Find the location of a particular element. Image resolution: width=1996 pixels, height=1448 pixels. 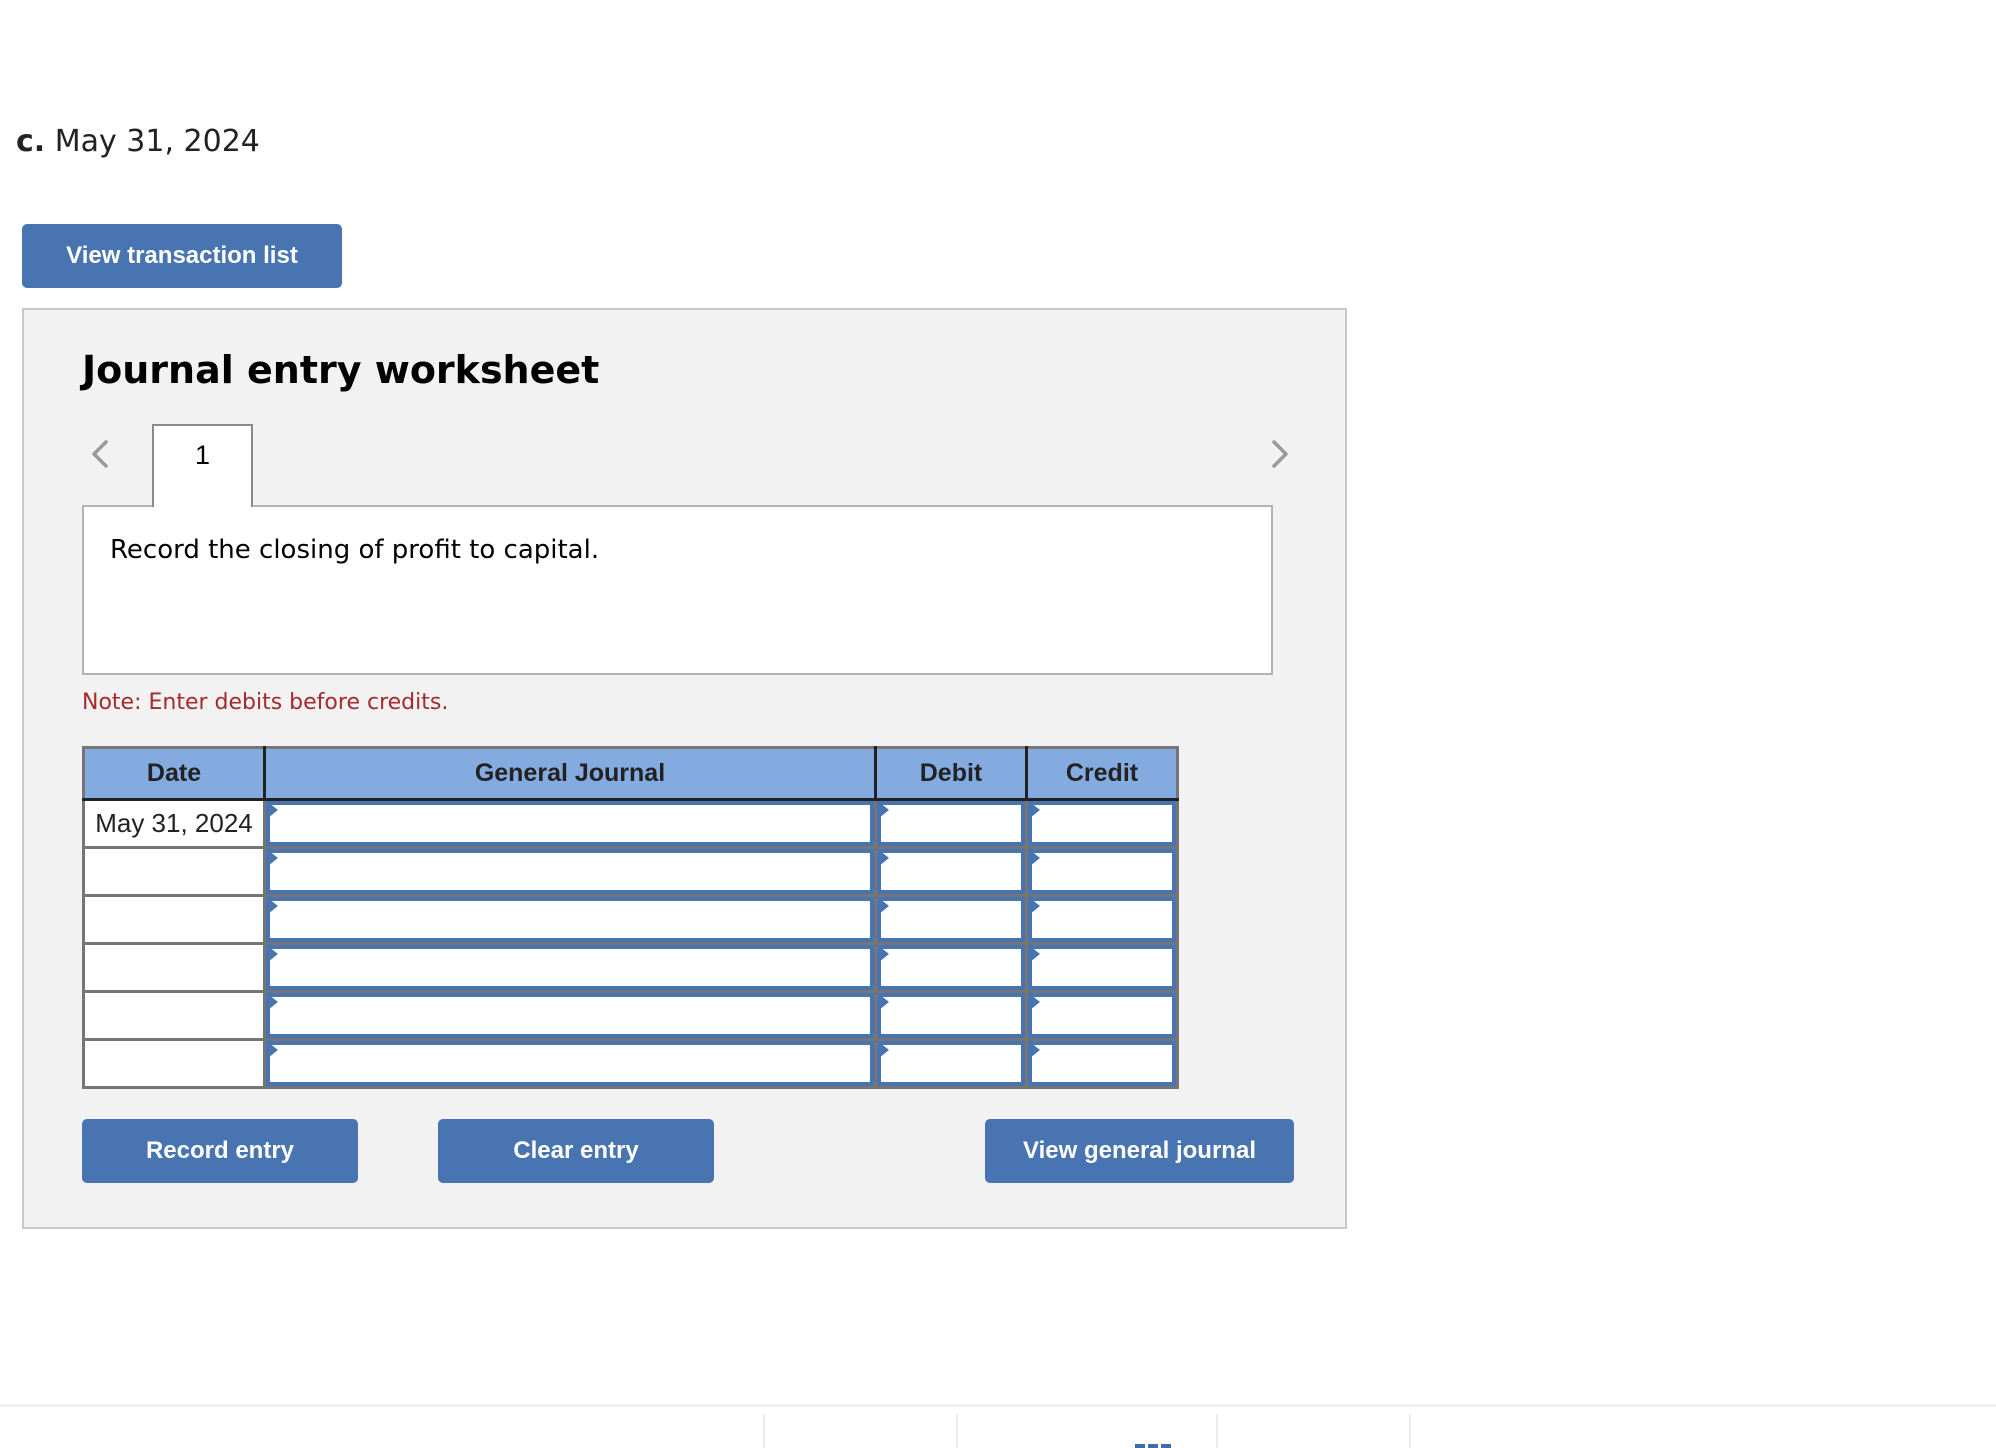

table-row: May 31, 2024 is located at coordinates (630, 823).